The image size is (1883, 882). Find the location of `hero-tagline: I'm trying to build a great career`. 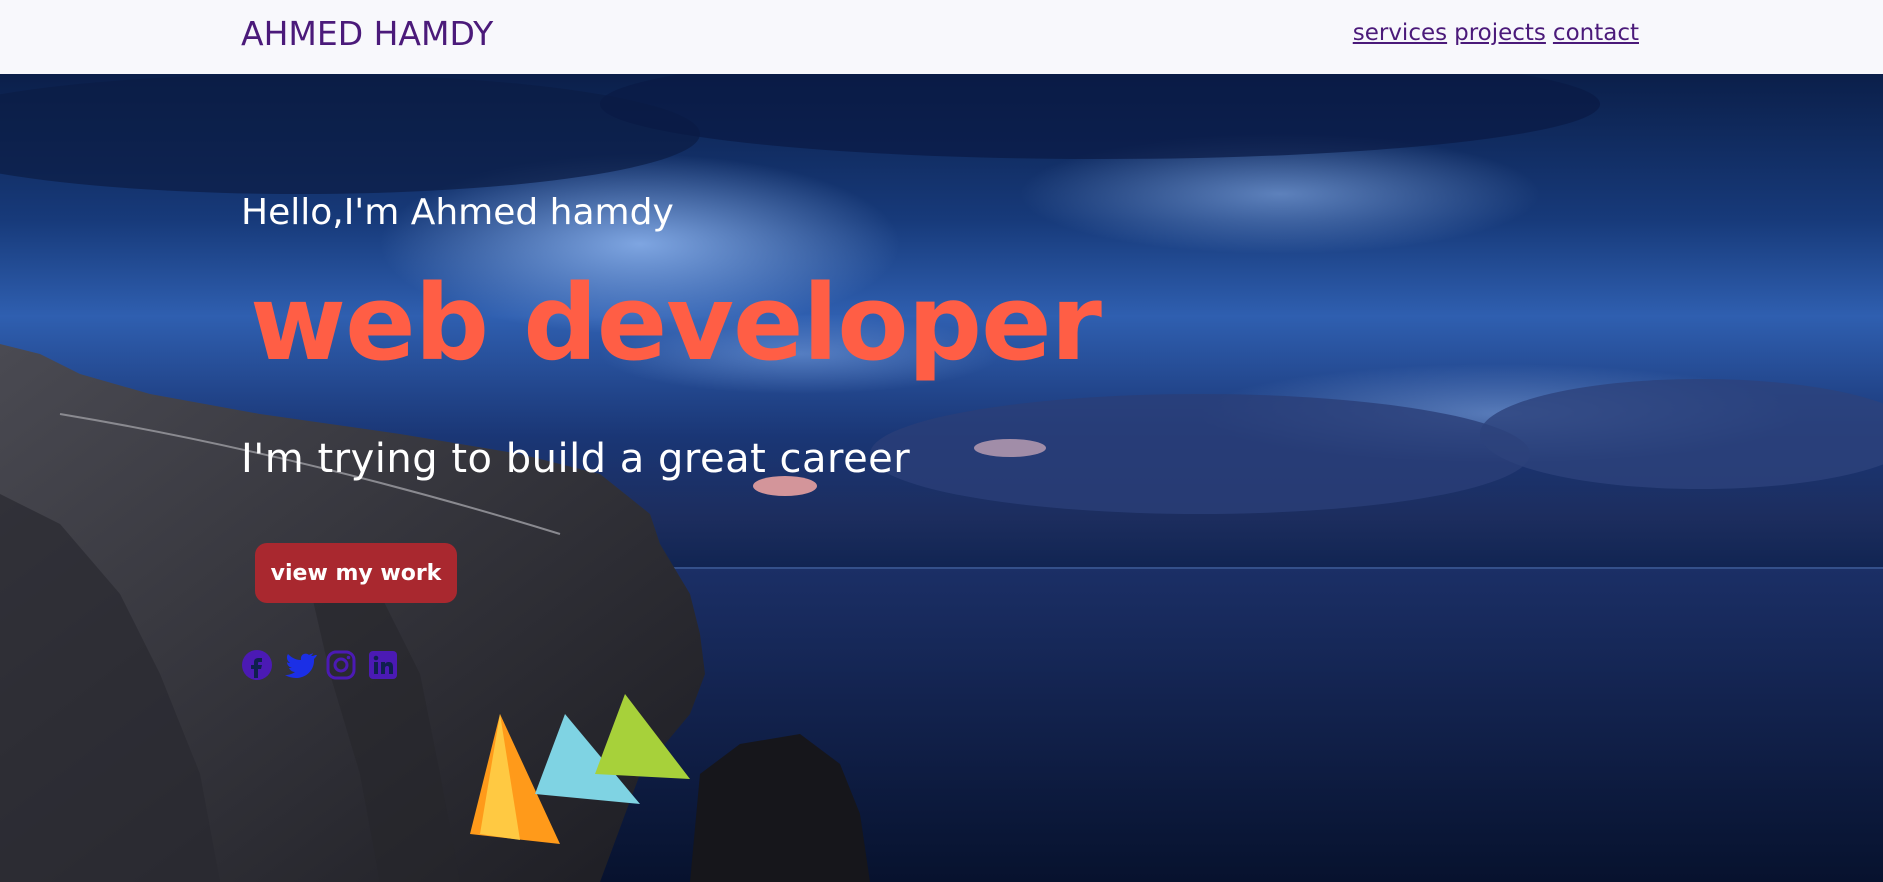

hero-tagline: I'm trying to build a great career is located at coordinates (576, 459).